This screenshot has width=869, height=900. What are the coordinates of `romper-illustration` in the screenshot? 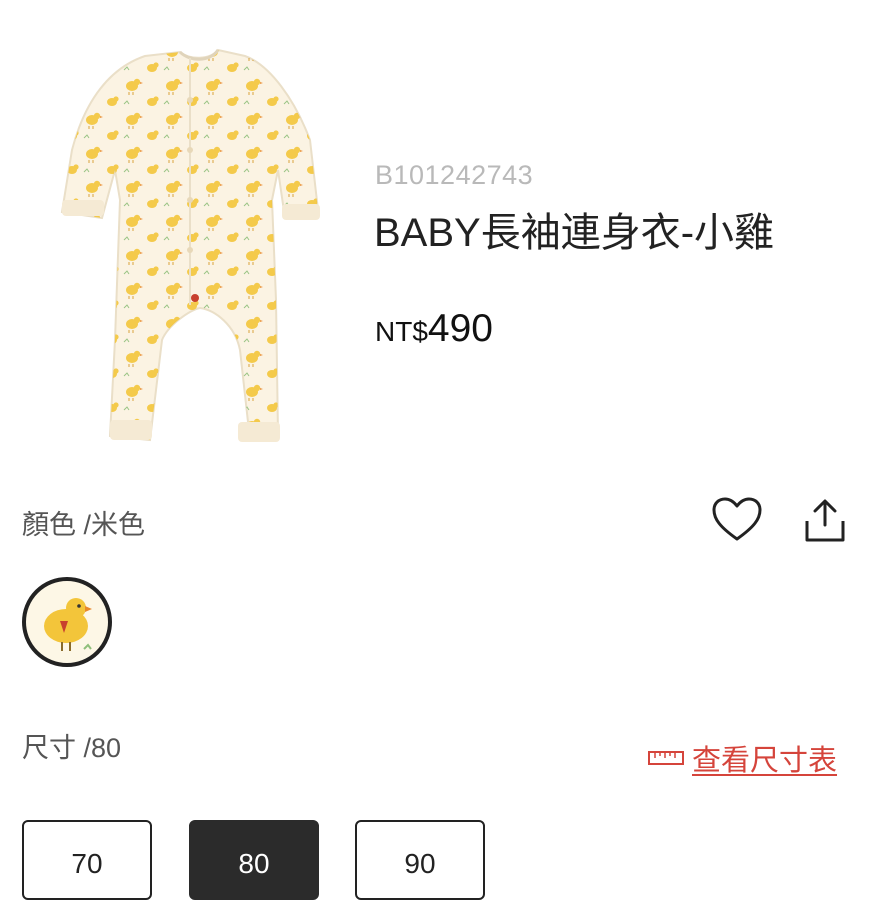 It's located at (190, 245).